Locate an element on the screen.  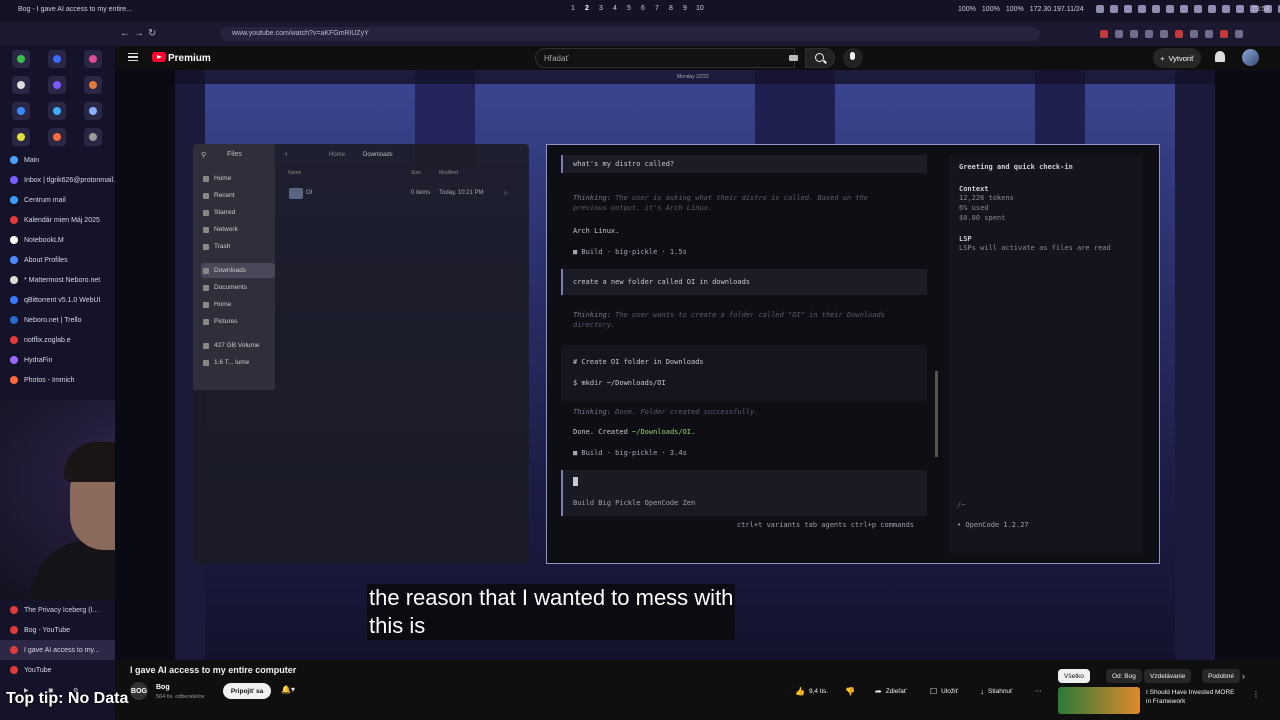
back-icon: ← is located at coordinates (125, 33).